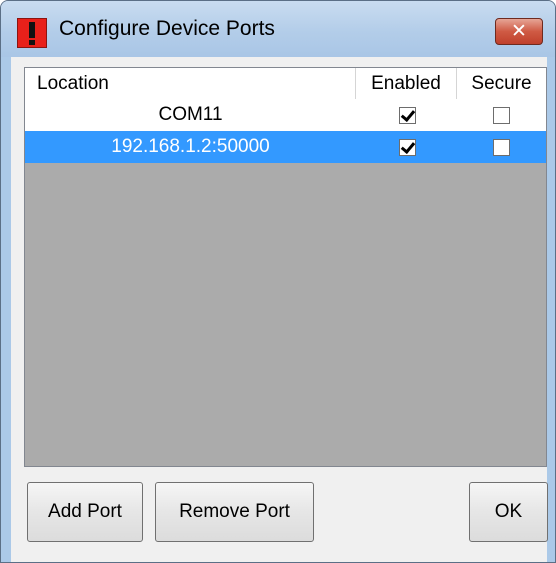 This screenshot has width=556, height=563. What do you see at coordinates (85, 512) in the screenshot?
I see `add-port-button: Add Port` at bounding box center [85, 512].